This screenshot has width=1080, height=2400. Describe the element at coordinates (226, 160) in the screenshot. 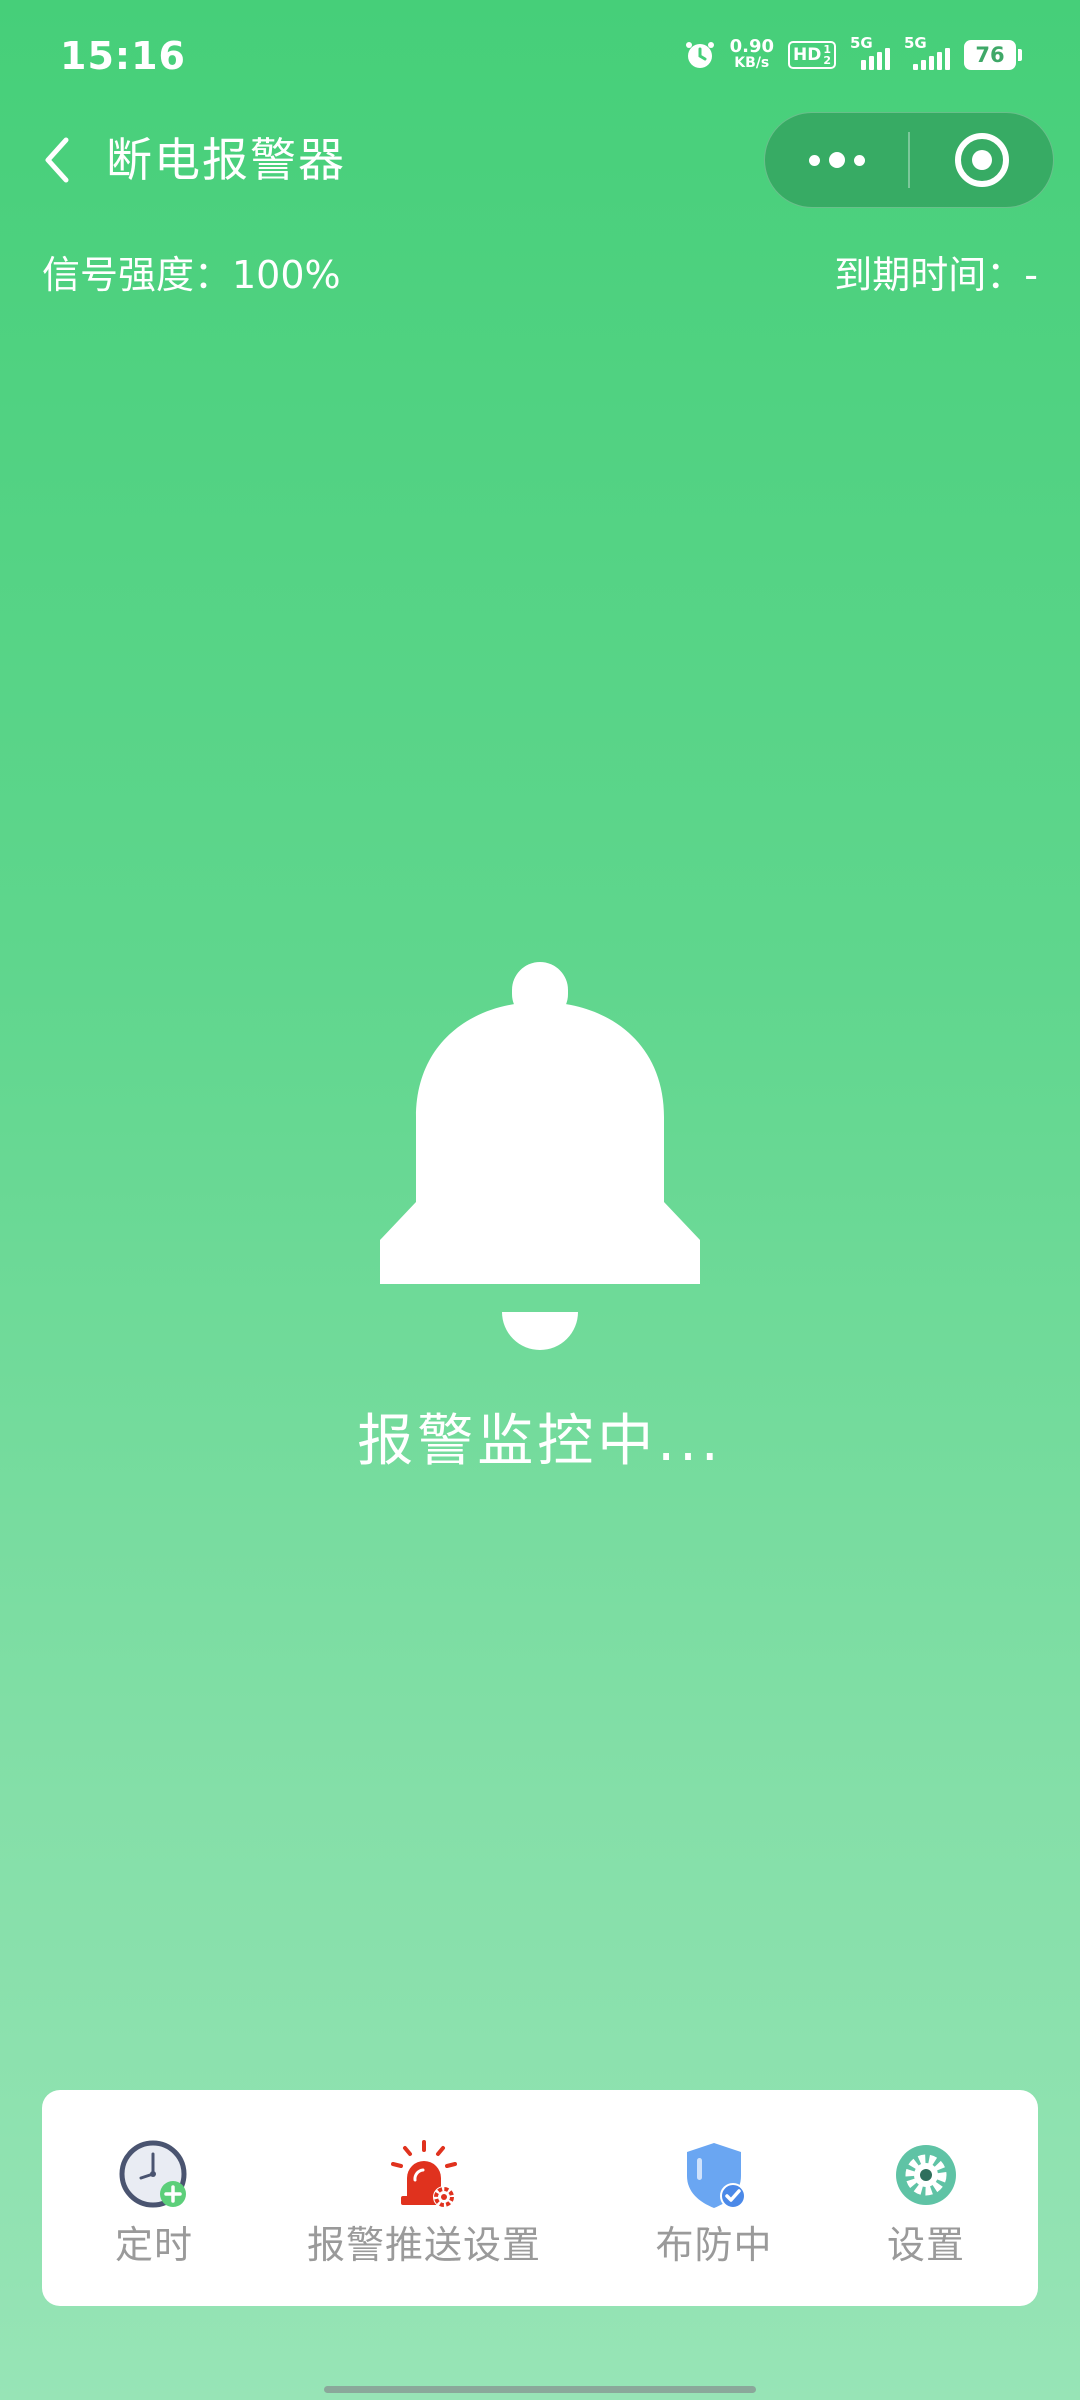

I see `page-title: 断电报警器` at that location.